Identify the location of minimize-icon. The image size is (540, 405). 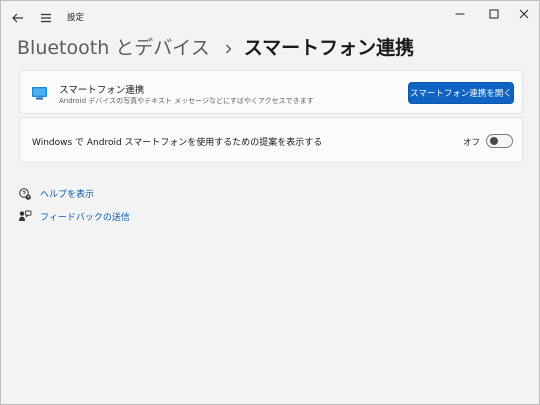
(460, 14).